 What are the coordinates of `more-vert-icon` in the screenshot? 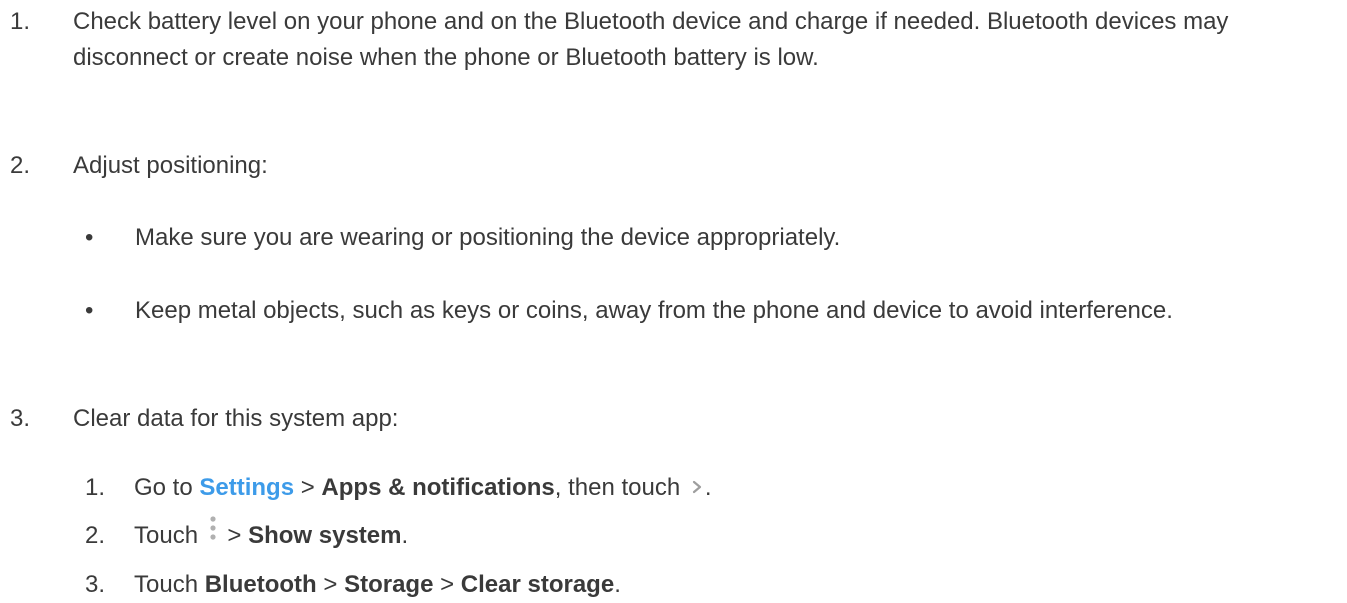 It's located at (213, 533).